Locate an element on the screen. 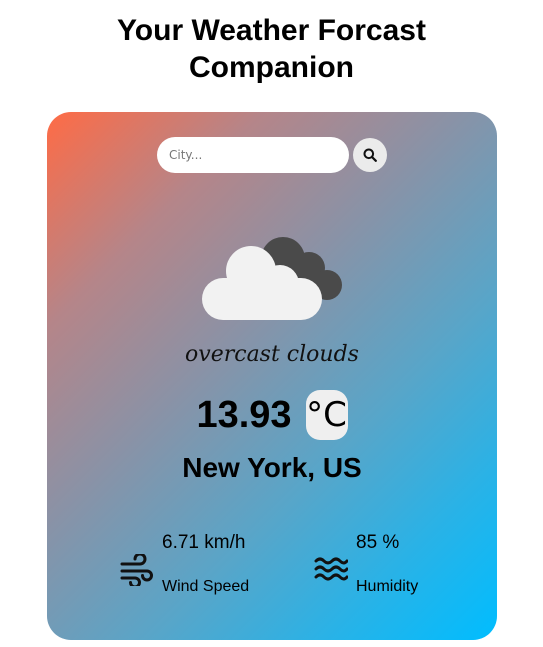 The height and width of the screenshot is (647, 543). overcast-clouds-icon is located at coordinates (272, 278).